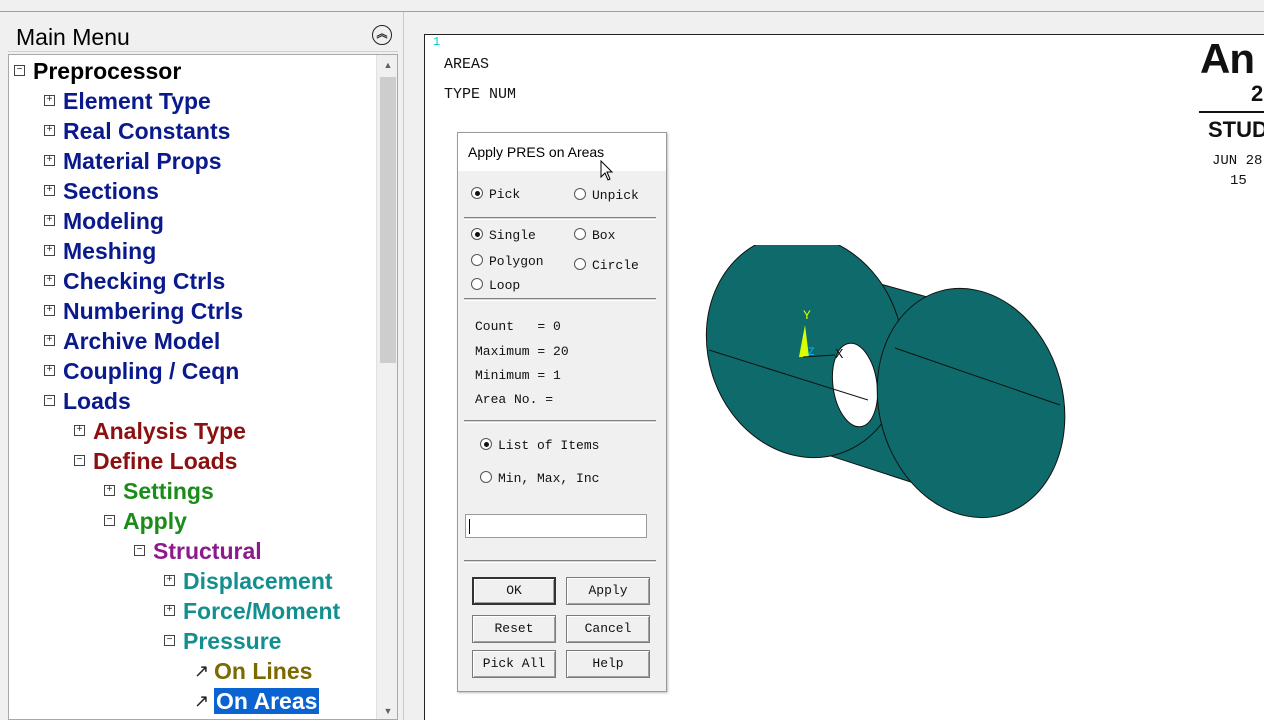 The image size is (1264, 720). I want to click on area-no-label: Area No. =, so click(514, 399).